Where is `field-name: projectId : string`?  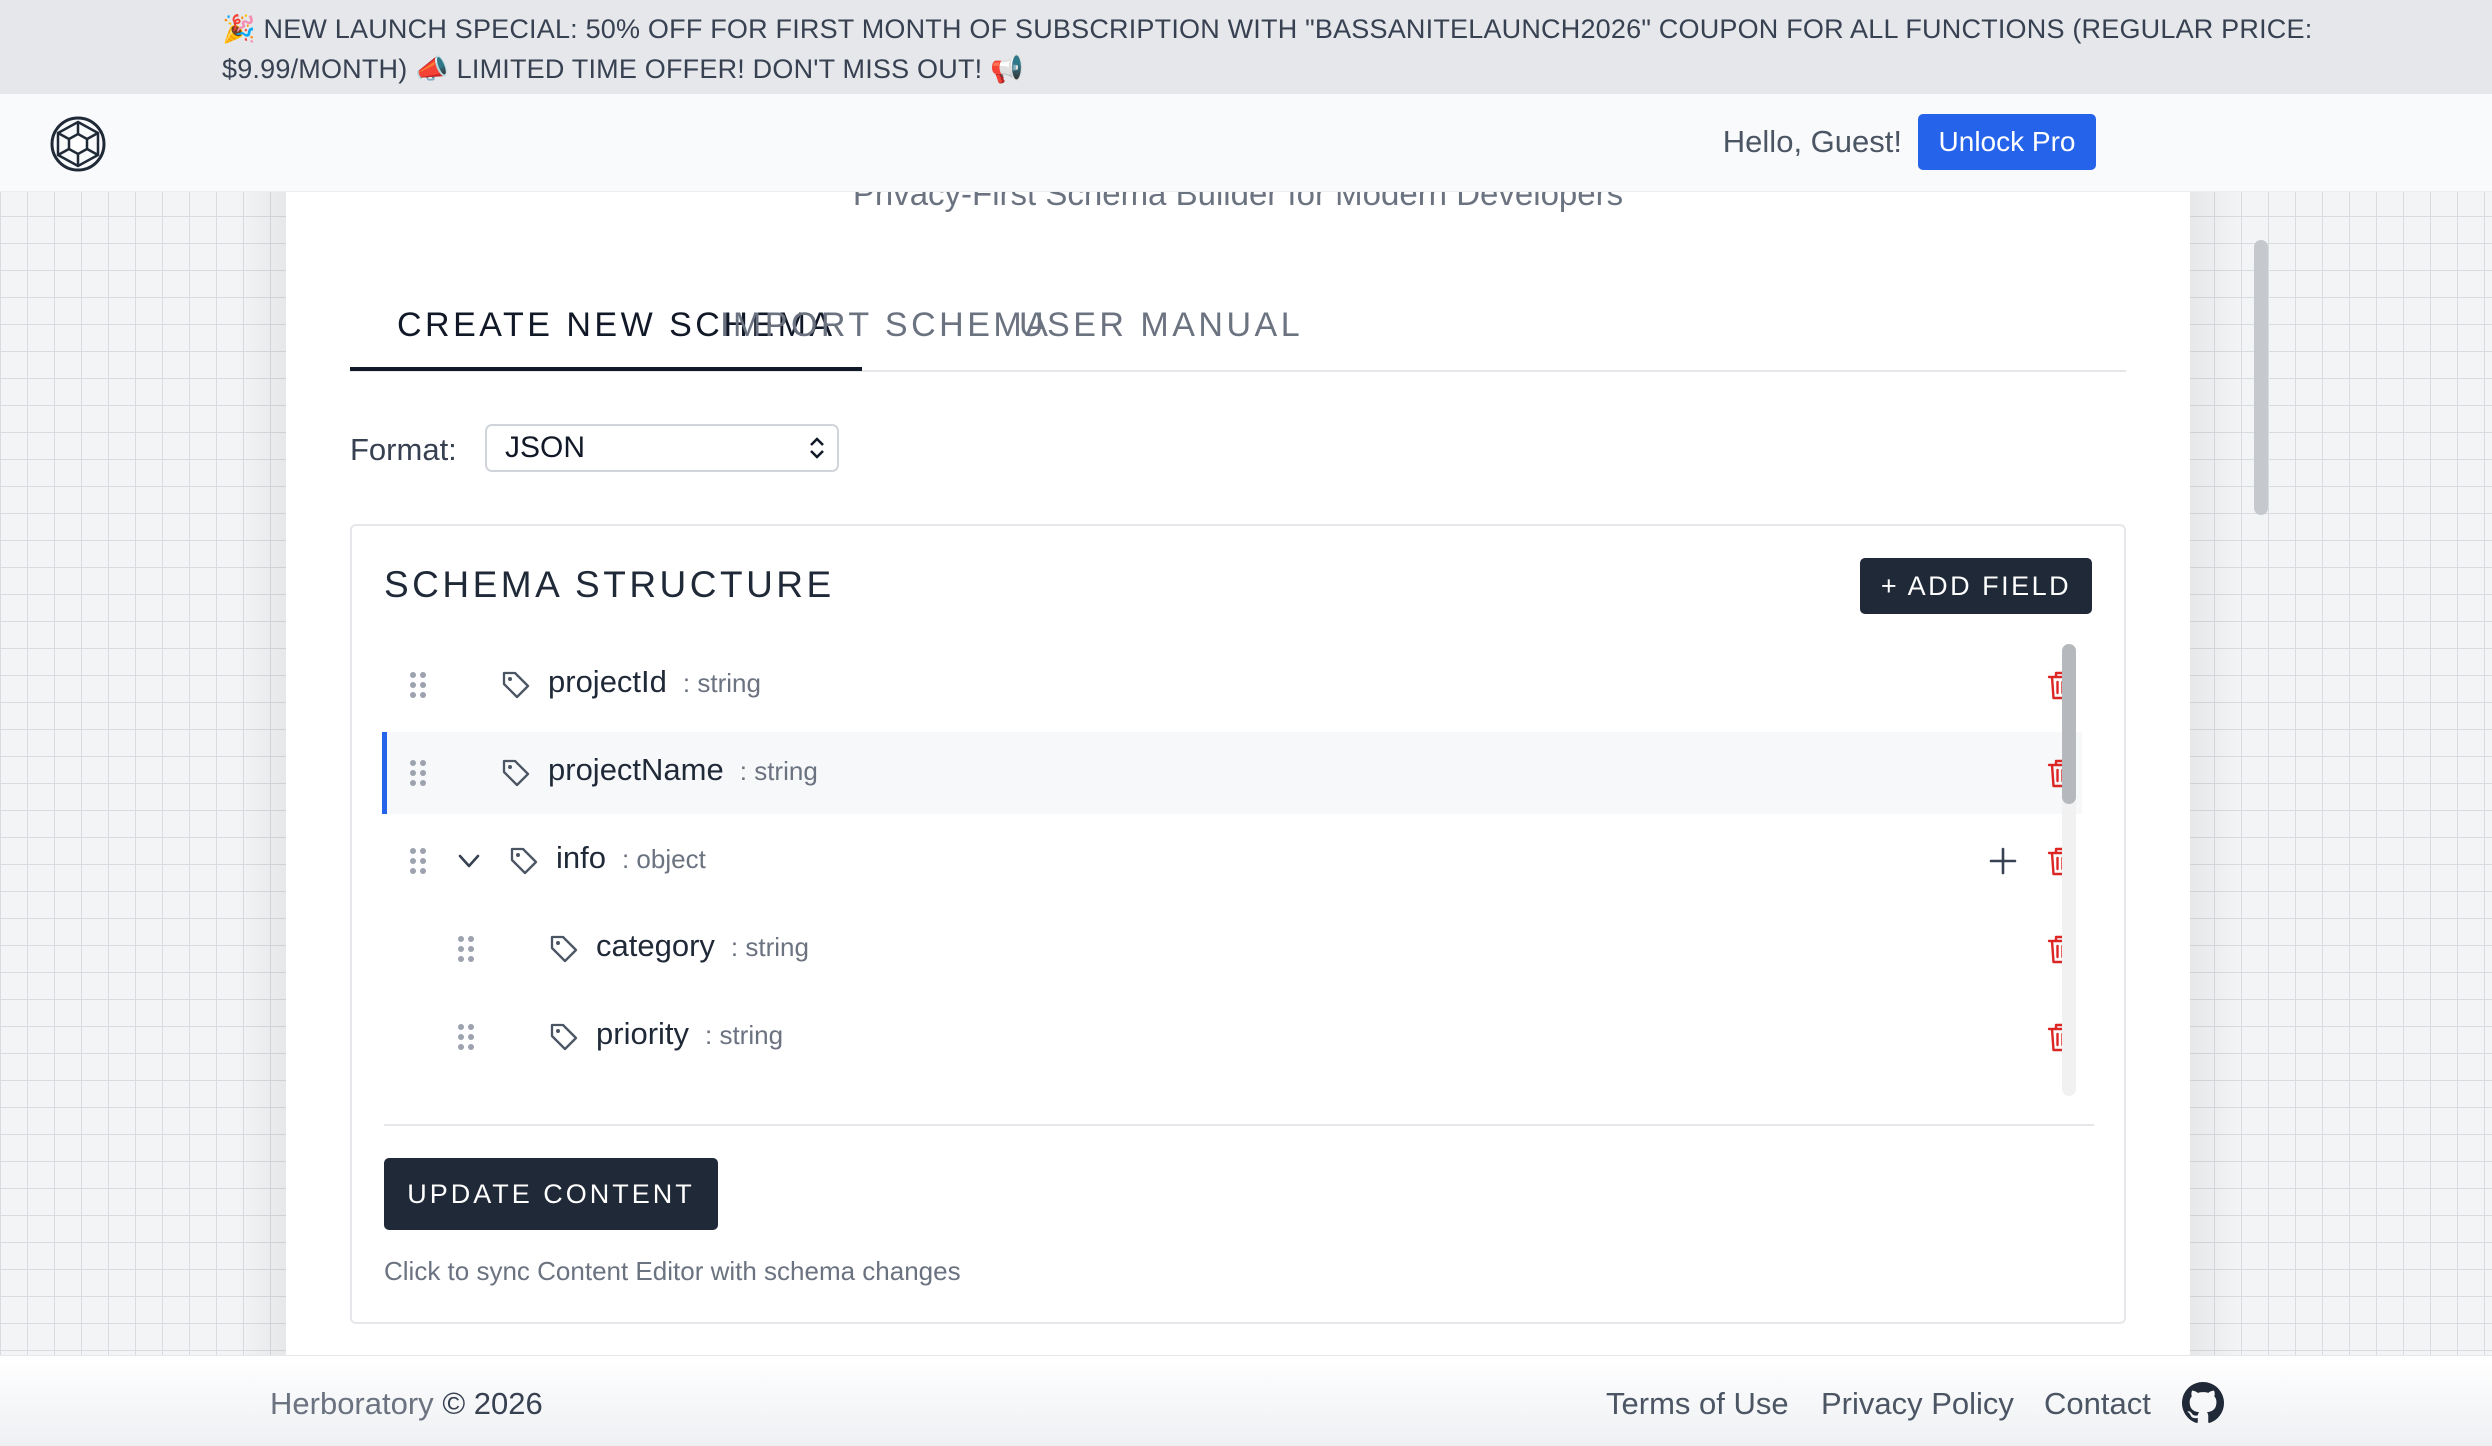
field-name: projectId : string is located at coordinates (654, 682).